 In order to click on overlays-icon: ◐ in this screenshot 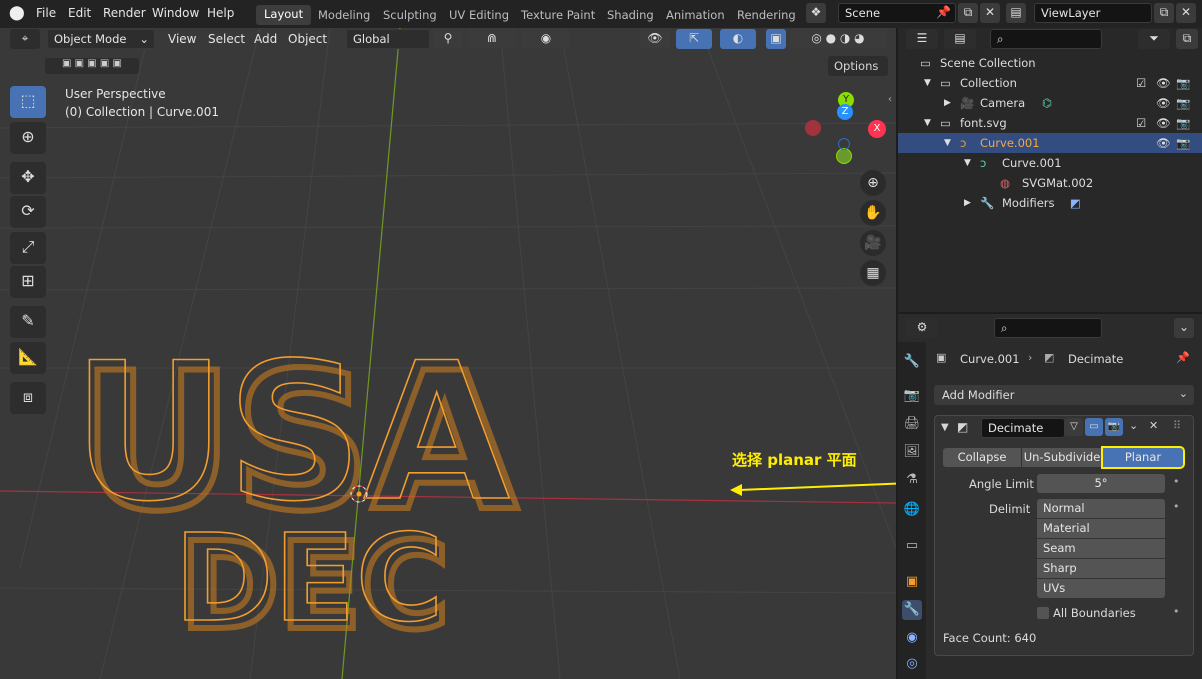, I will do `click(738, 39)`.